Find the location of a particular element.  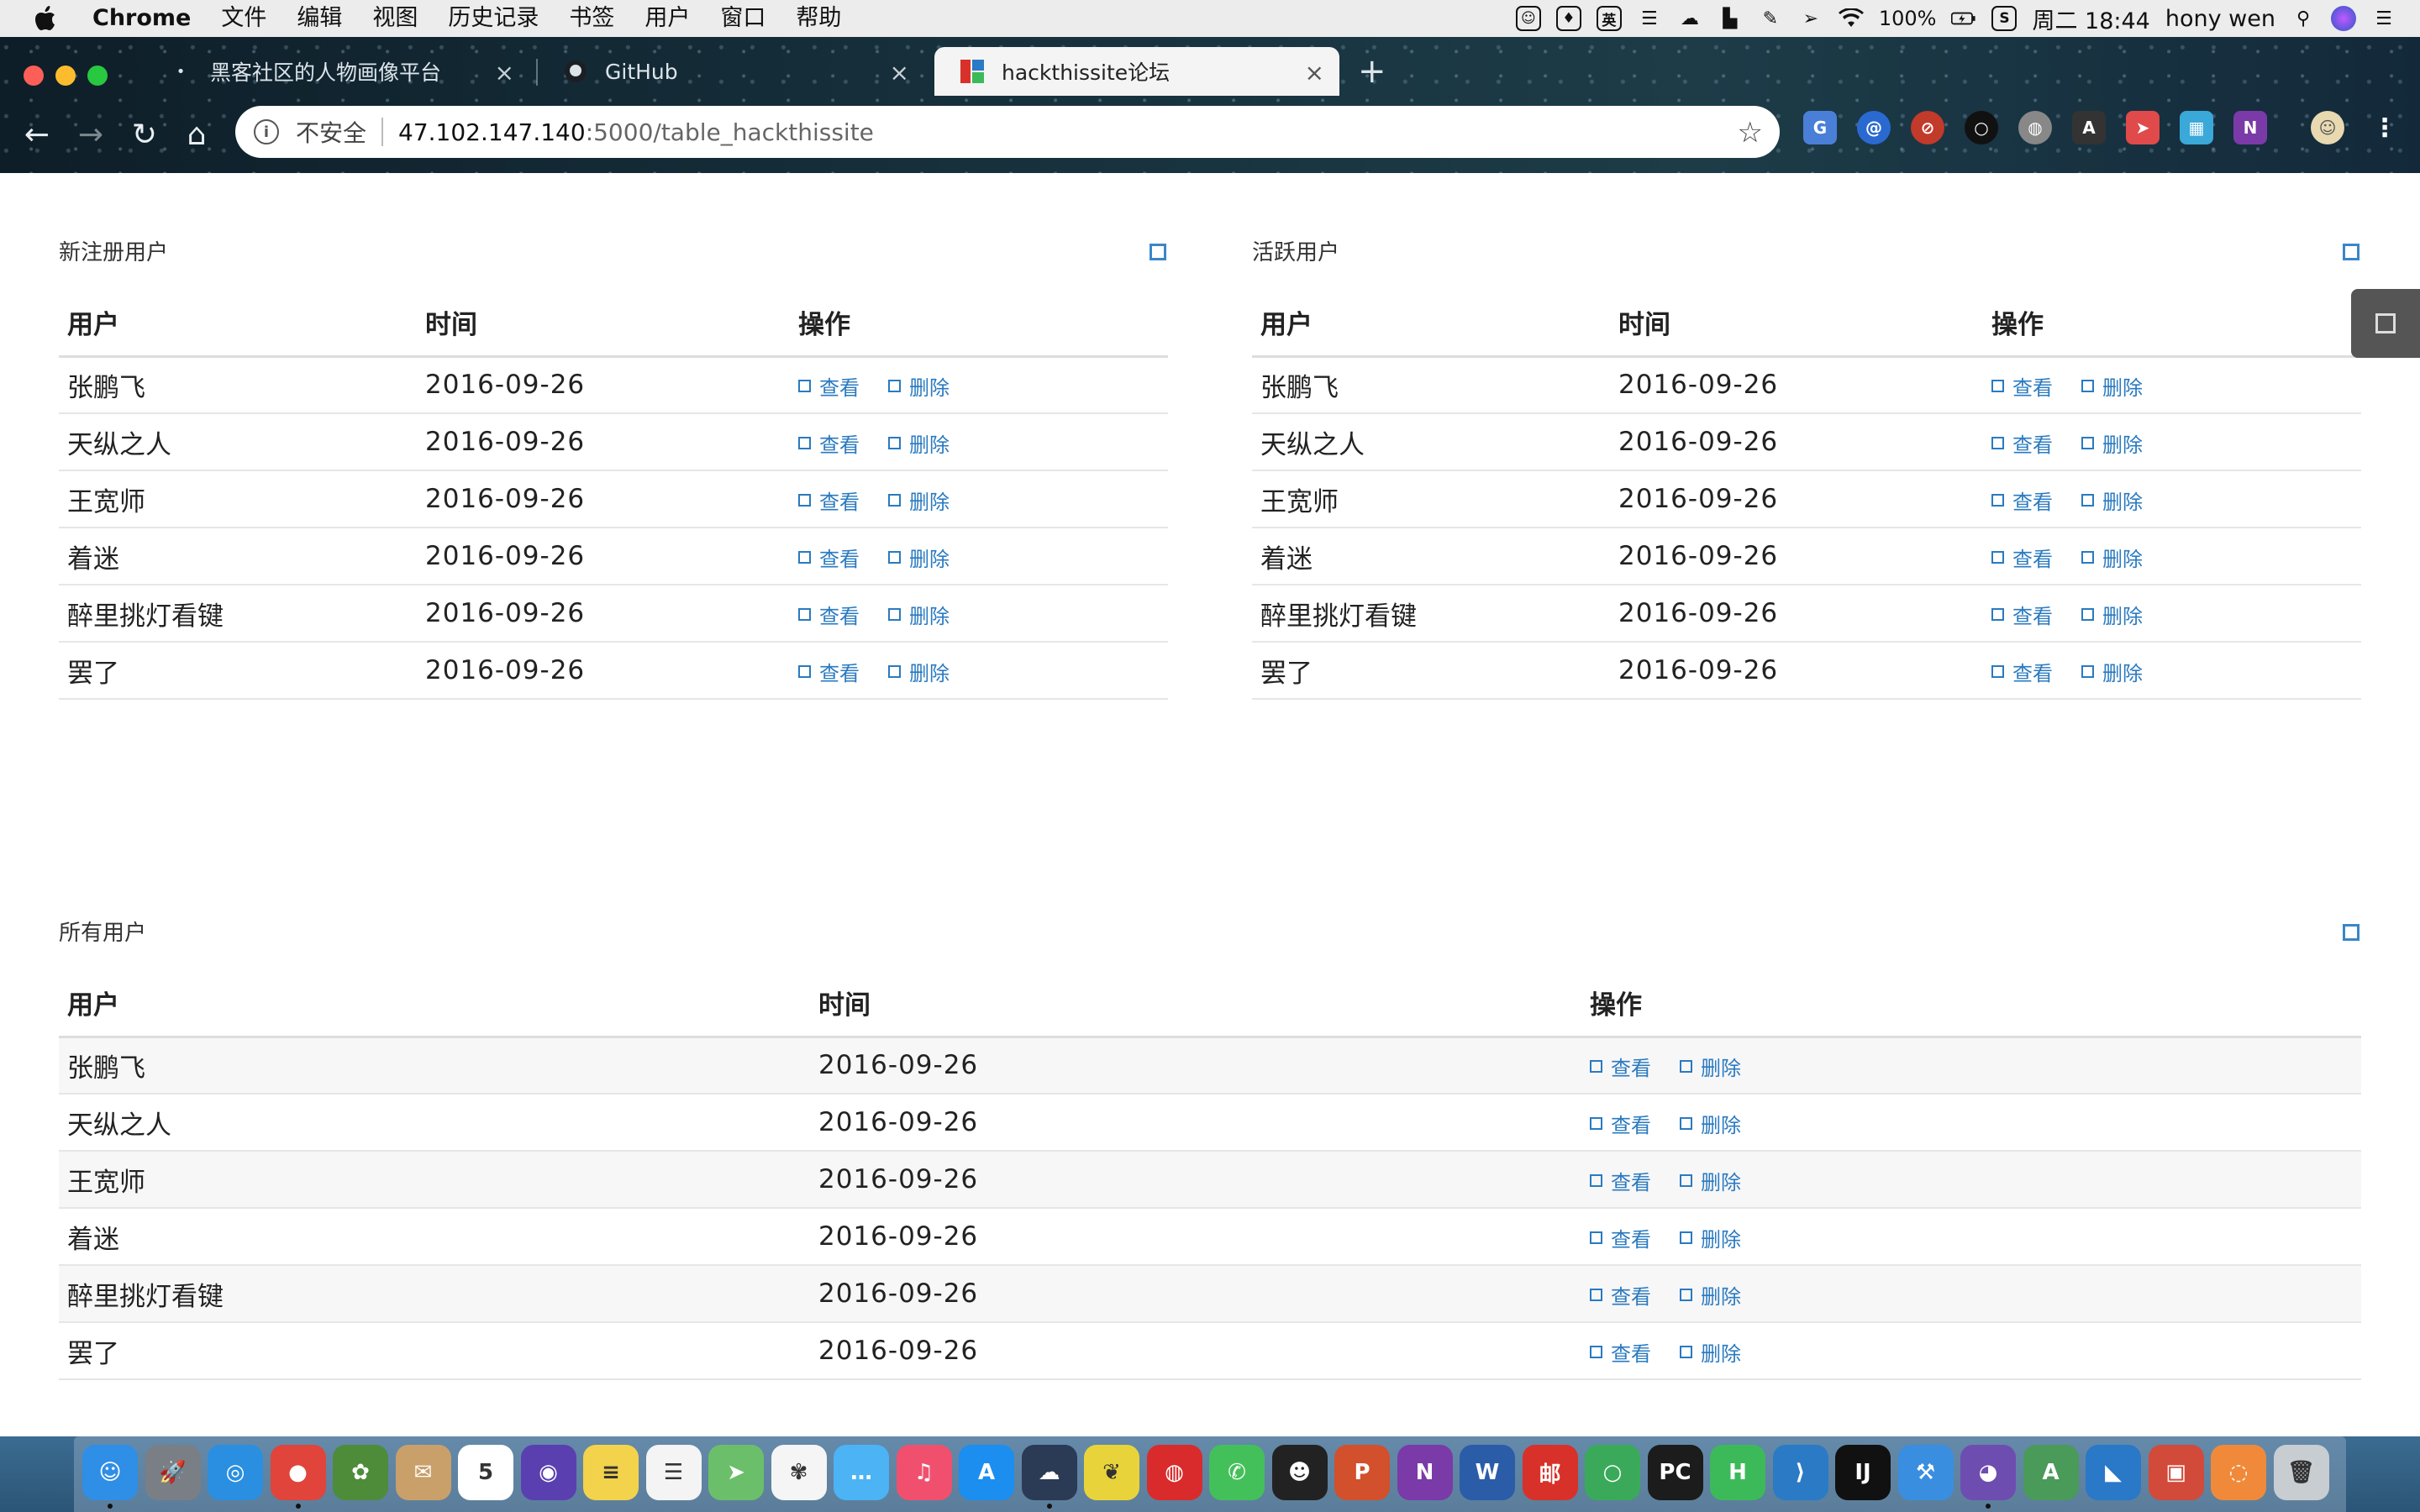

minimize-window-button is located at coordinates (65, 76).